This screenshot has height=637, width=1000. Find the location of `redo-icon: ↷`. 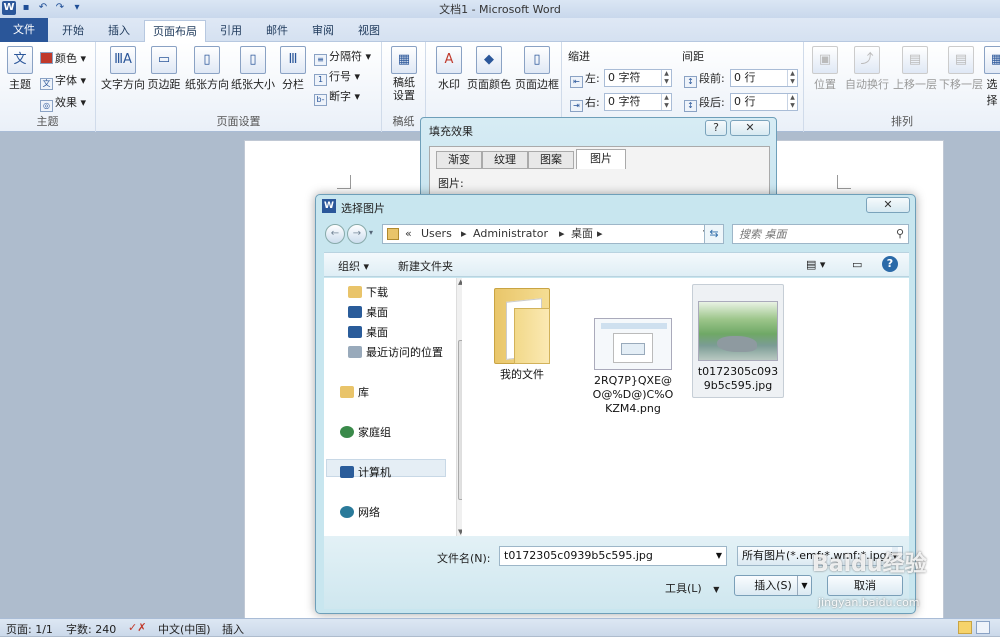

redo-icon: ↷ is located at coordinates (60, 8).